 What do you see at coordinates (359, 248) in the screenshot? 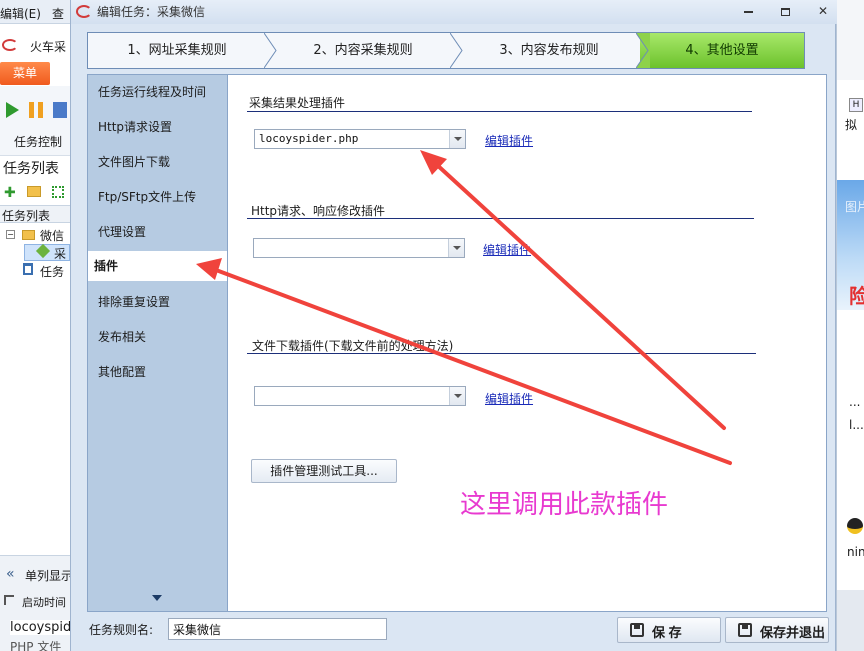
I see `http-plugin-select` at bounding box center [359, 248].